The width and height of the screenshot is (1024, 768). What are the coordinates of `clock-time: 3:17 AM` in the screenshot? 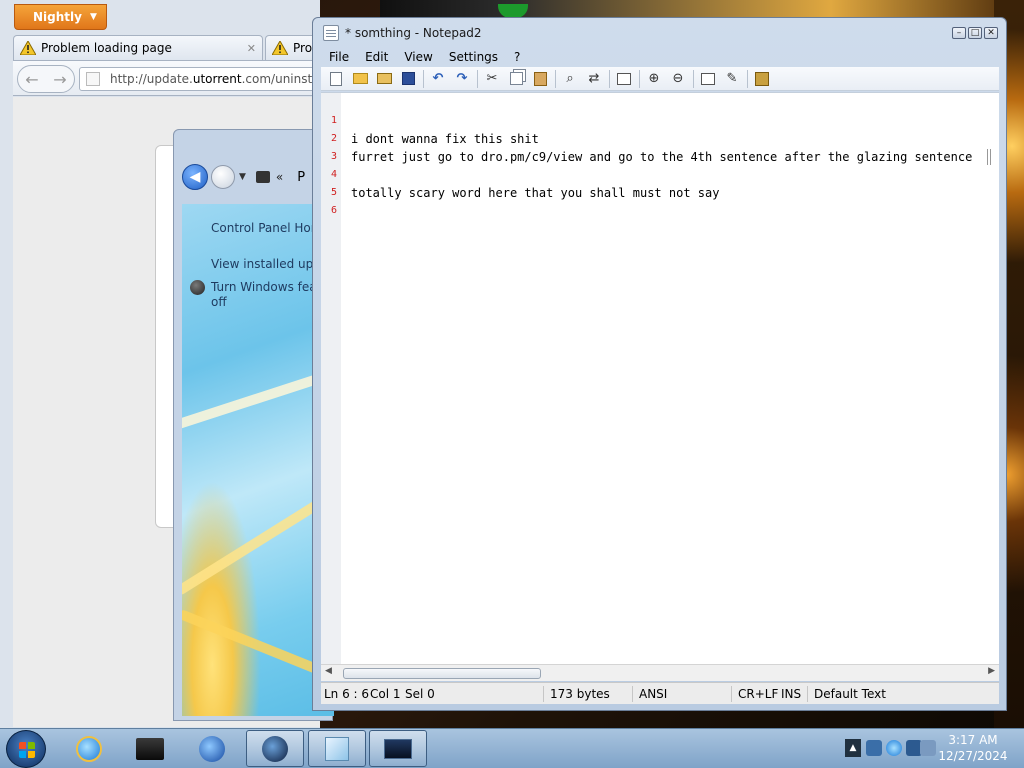 It's located at (973, 740).